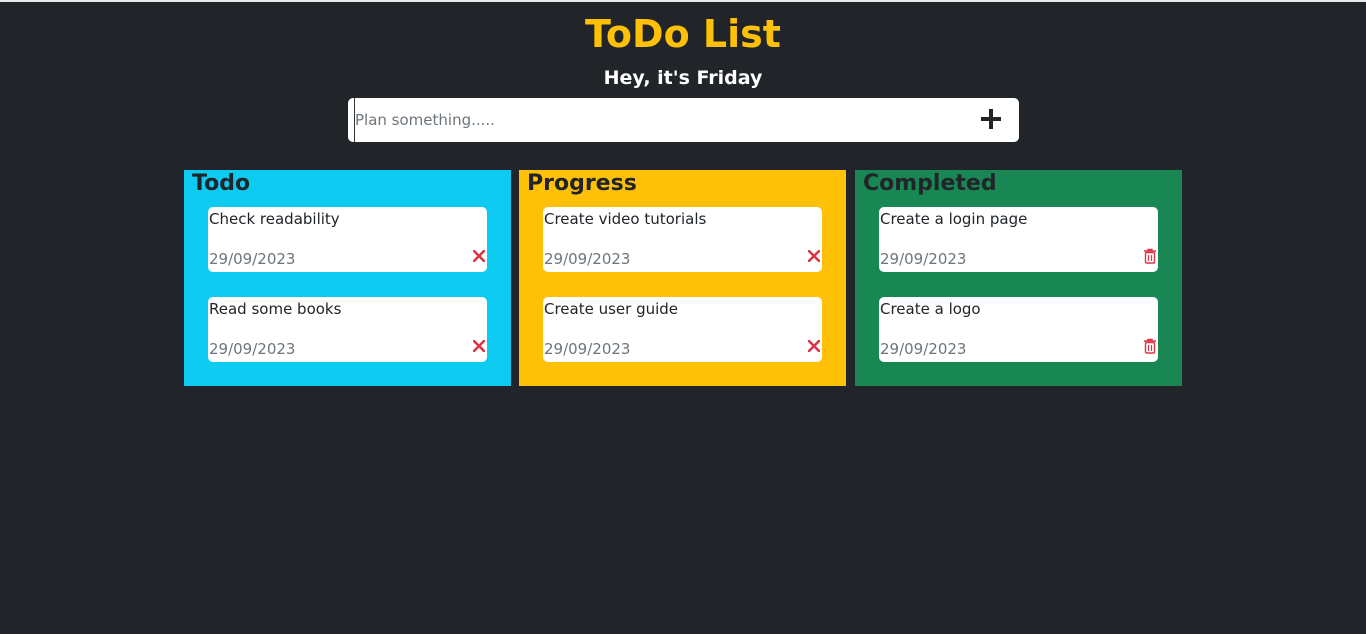 The image size is (1366, 634). I want to click on task-card: Create user guide 29/09/2023, so click(682, 329).